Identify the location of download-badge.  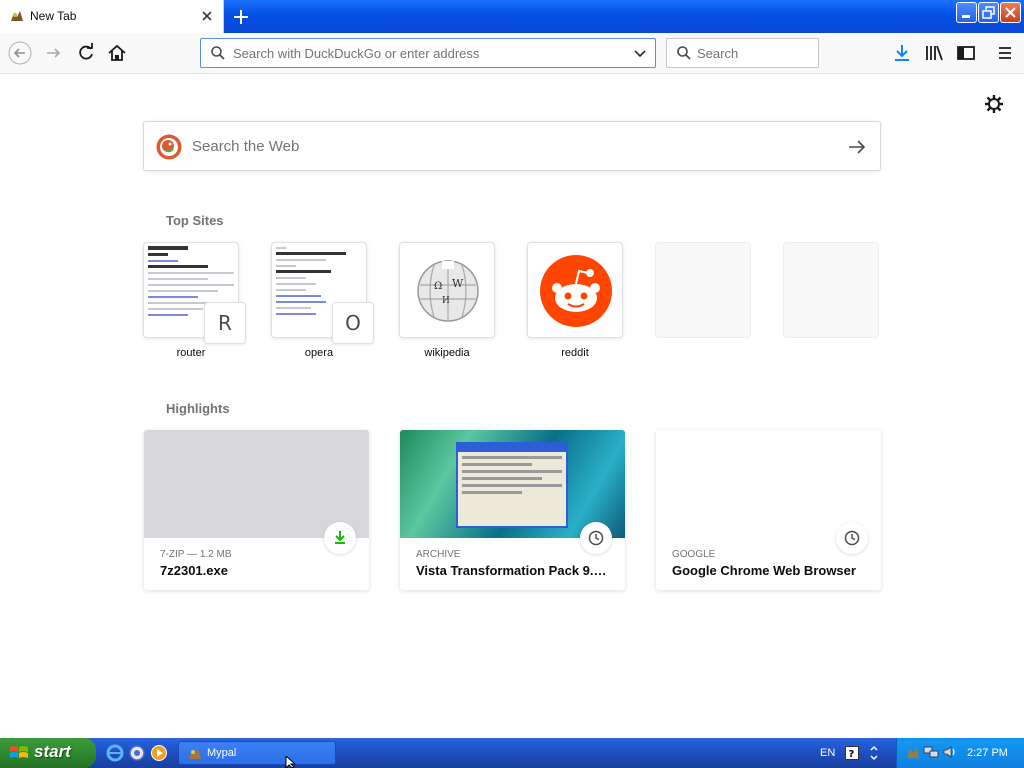
(340, 538).